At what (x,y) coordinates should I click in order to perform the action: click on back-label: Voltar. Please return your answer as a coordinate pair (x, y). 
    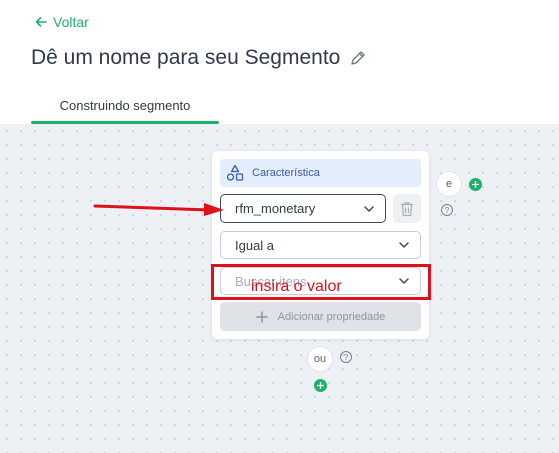
    Looking at the image, I should click on (71, 22).